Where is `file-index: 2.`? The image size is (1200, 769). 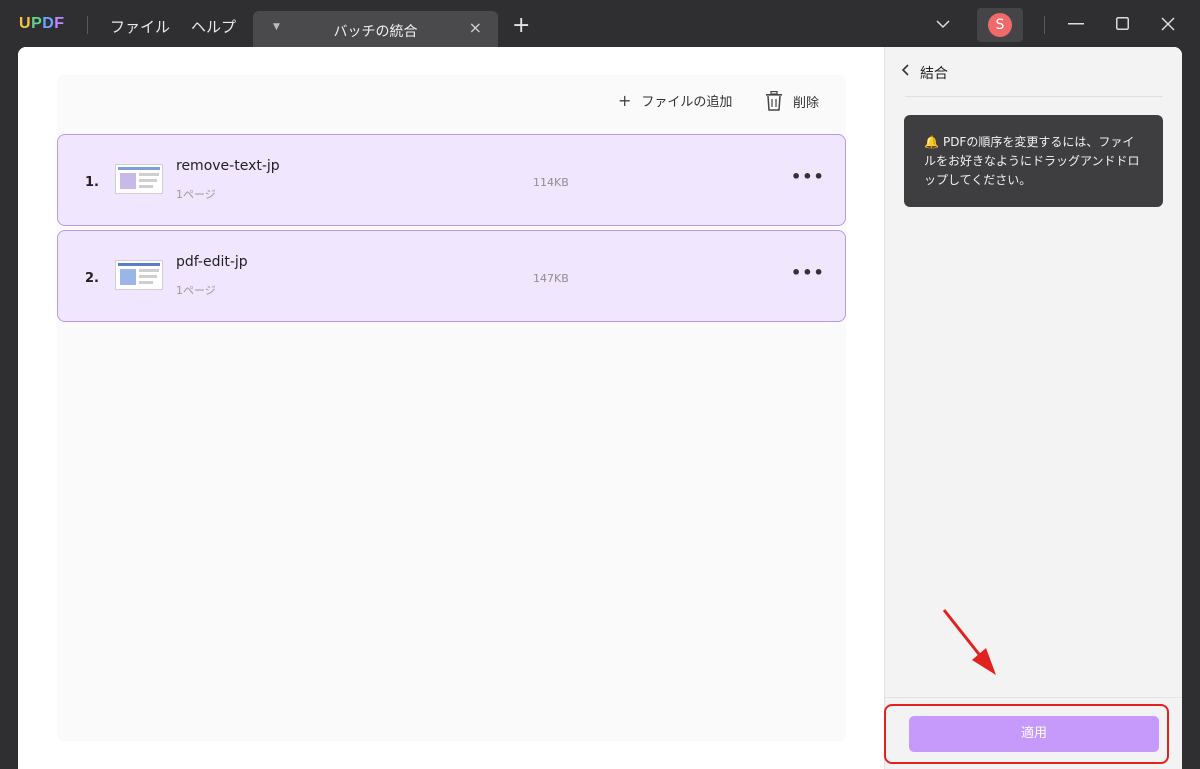 file-index: 2. is located at coordinates (92, 278).